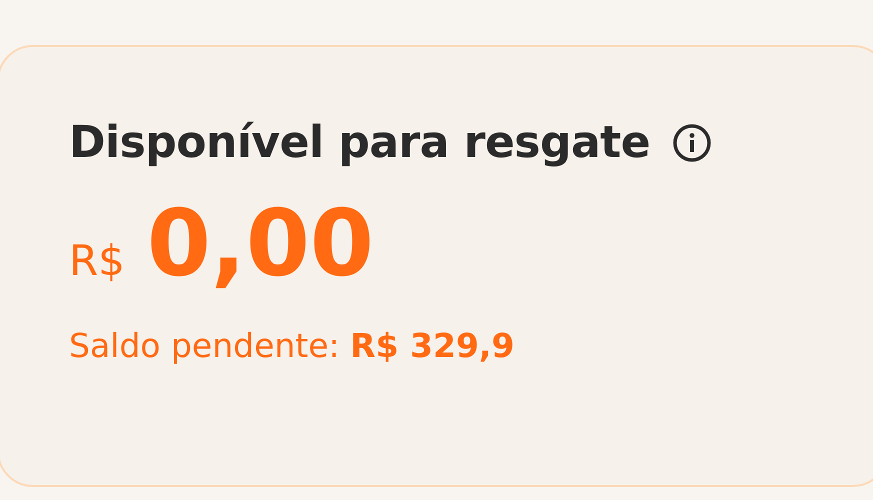  I want to click on card-title: Disponível para resgate, so click(359, 142).